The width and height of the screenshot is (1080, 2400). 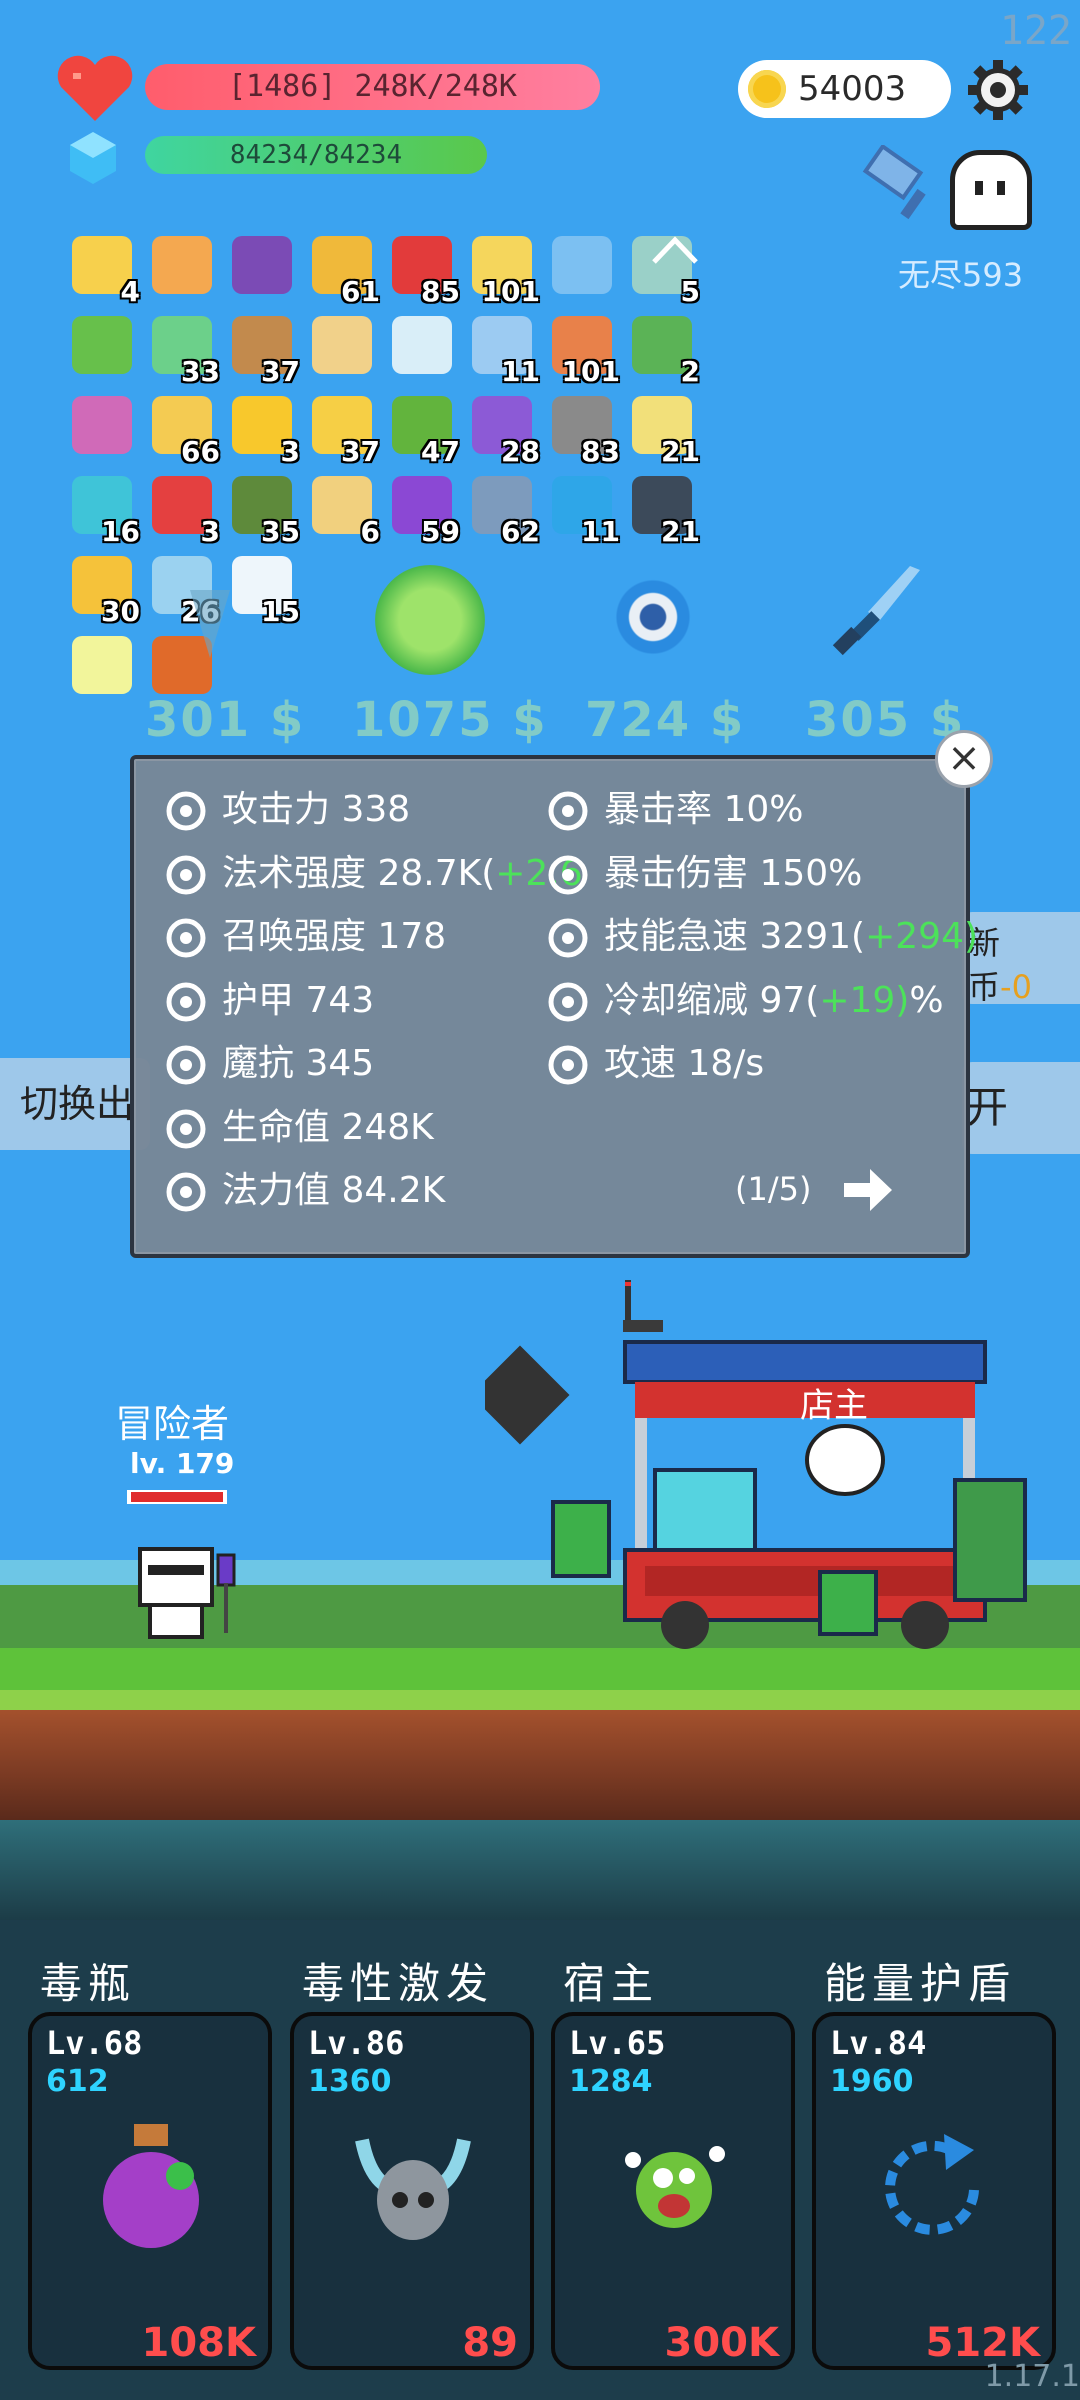 What do you see at coordinates (412, 2191) in the screenshot?
I see `skill-card: Lv.86 1360 89` at bounding box center [412, 2191].